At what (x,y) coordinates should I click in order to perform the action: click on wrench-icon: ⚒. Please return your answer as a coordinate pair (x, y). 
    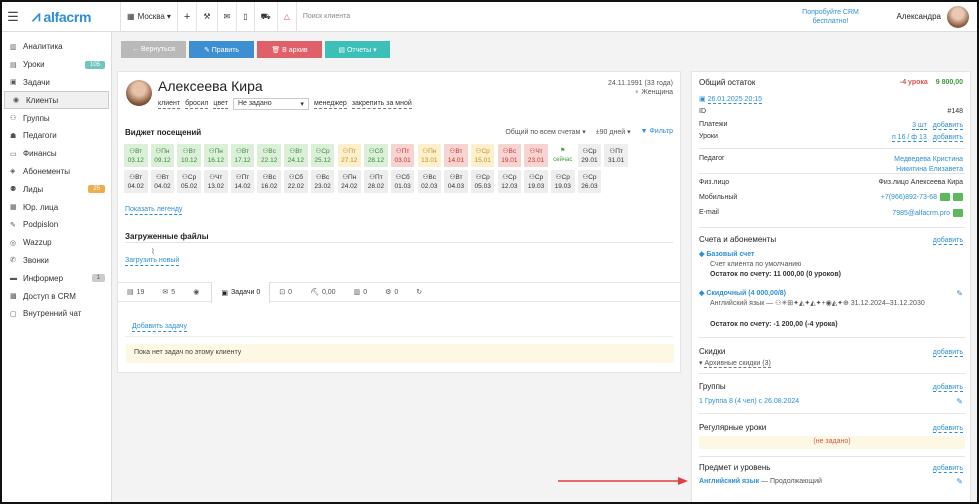
    Looking at the image, I should click on (206, 17).